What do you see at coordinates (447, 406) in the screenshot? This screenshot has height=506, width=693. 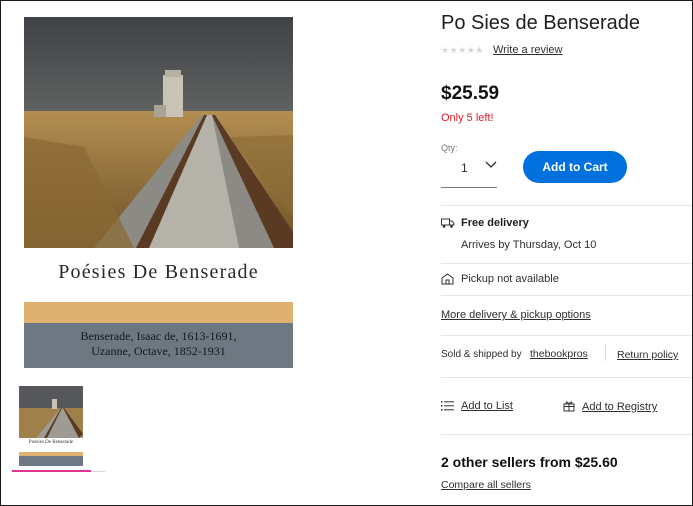 I see `list-icon` at bounding box center [447, 406].